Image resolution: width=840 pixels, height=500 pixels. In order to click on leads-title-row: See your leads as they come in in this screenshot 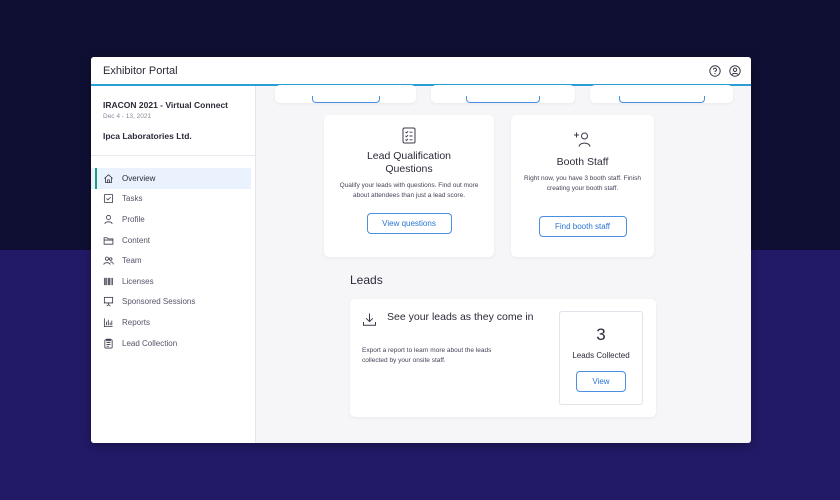, I will do `click(457, 321)`.